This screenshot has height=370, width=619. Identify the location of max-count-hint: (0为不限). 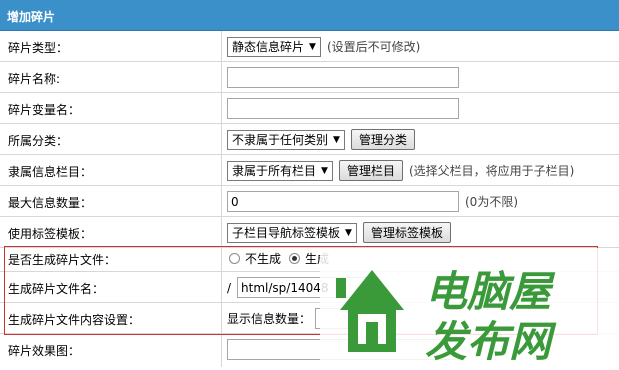
(491, 202).